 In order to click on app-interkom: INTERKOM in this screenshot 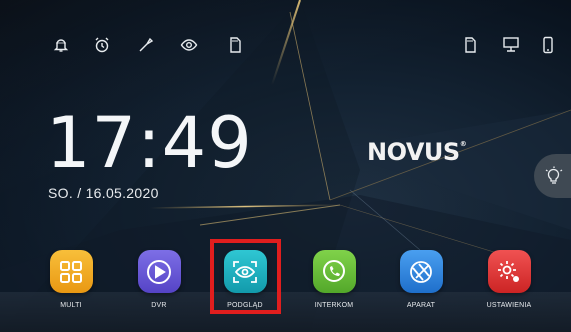, I will do `click(334, 279)`.